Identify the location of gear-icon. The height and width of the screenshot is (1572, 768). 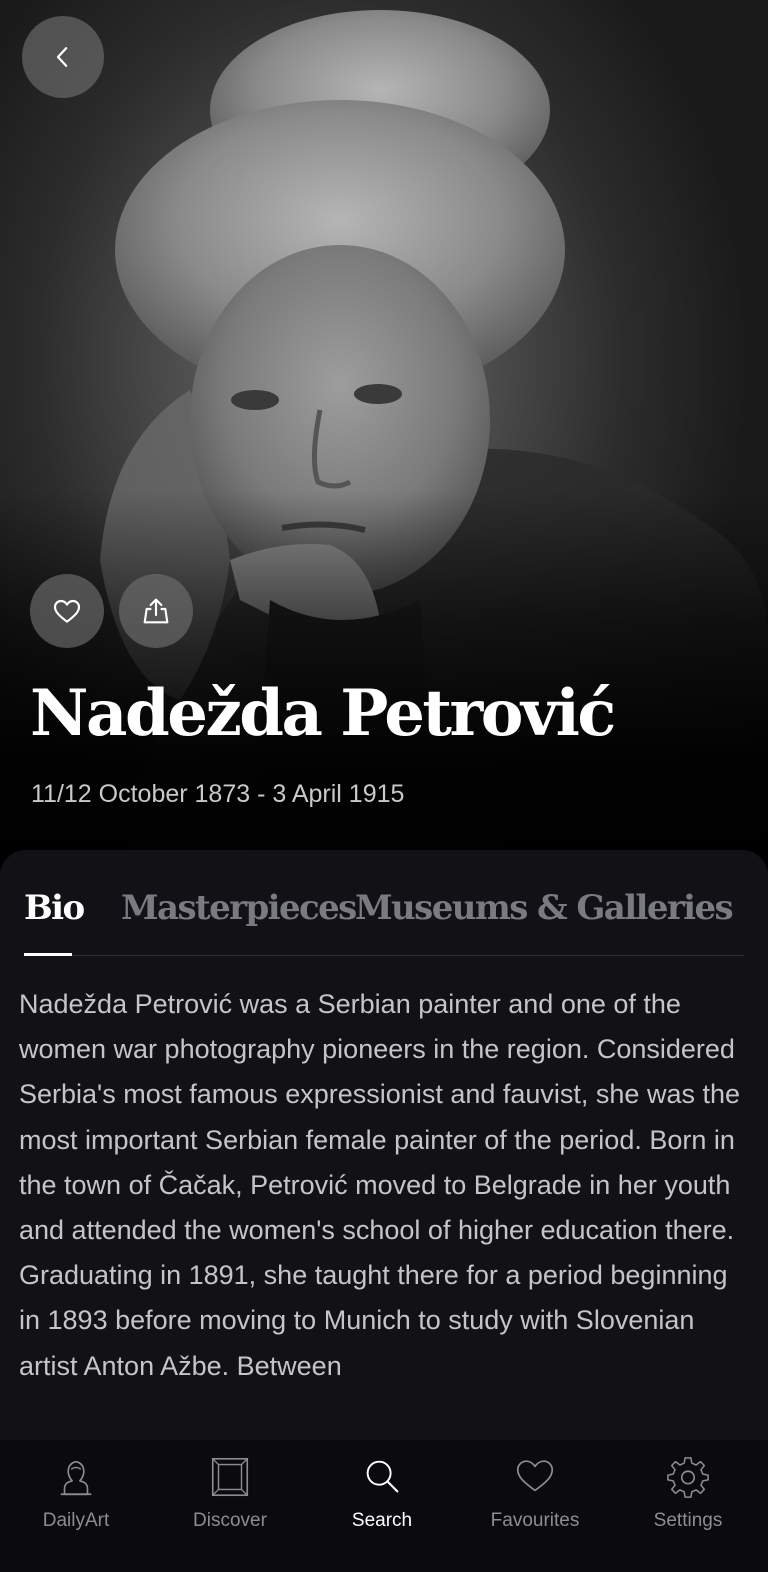
(688, 1477).